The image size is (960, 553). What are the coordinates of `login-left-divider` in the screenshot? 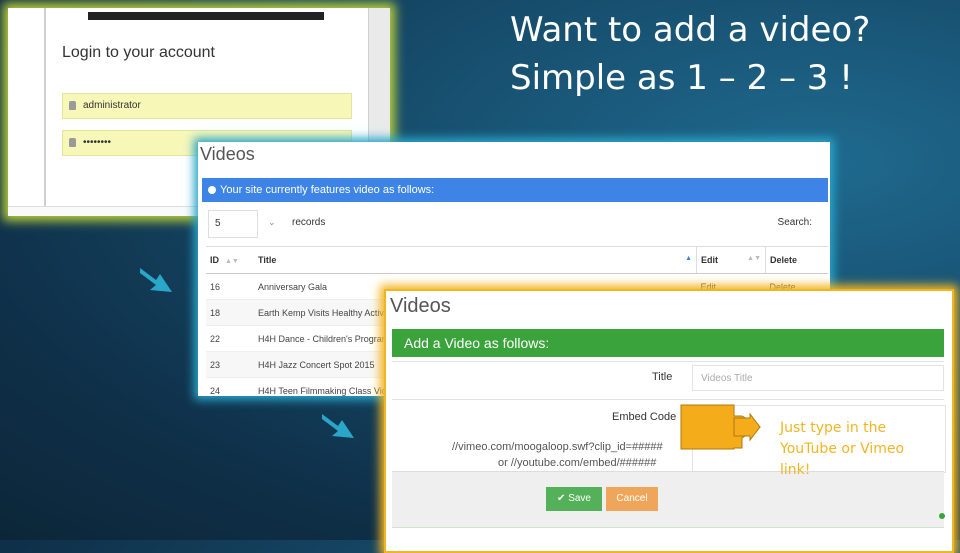 It's located at (45, 112).